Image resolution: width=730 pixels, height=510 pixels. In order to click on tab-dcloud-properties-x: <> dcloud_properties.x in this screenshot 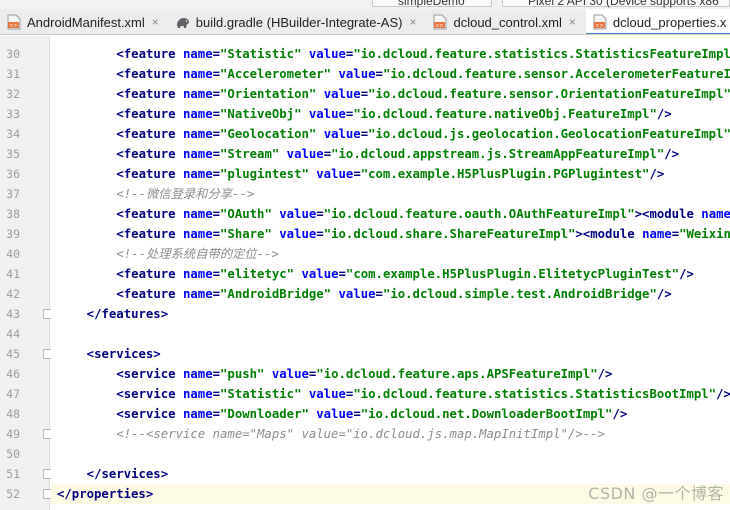, I will do `click(657, 21)`.